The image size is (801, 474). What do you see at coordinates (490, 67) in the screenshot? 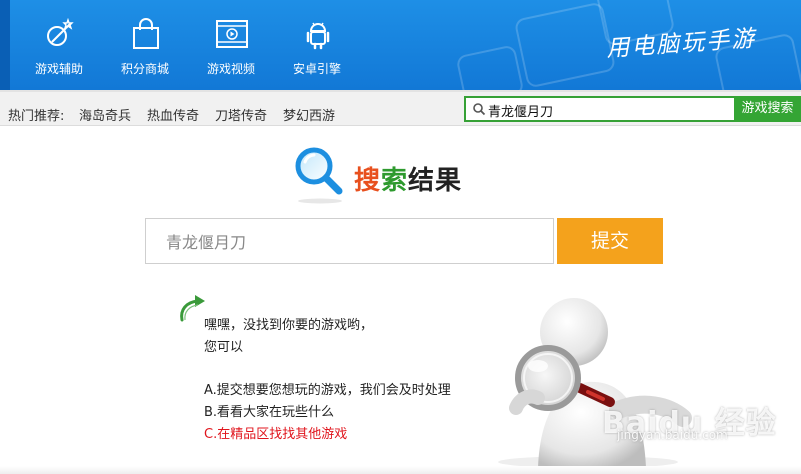
I see `header-decoration` at bounding box center [490, 67].